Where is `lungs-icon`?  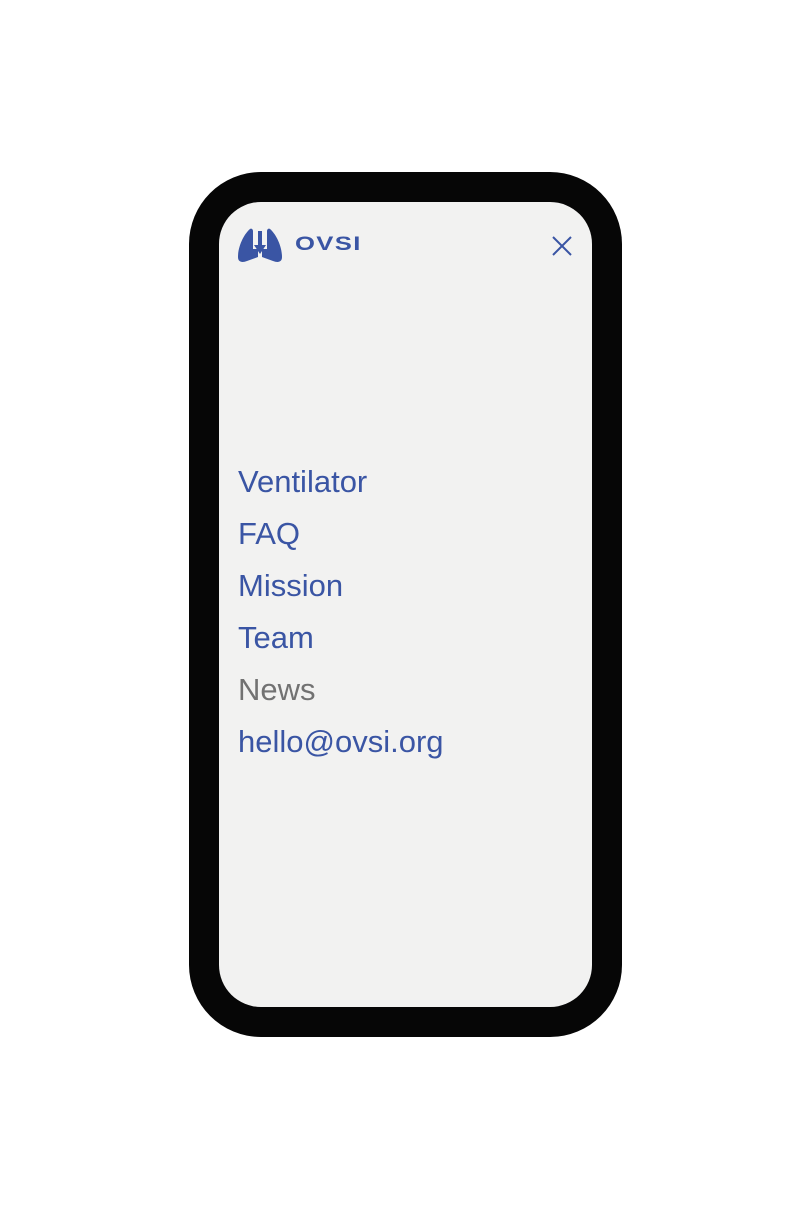 lungs-icon is located at coordinates (260, 245).